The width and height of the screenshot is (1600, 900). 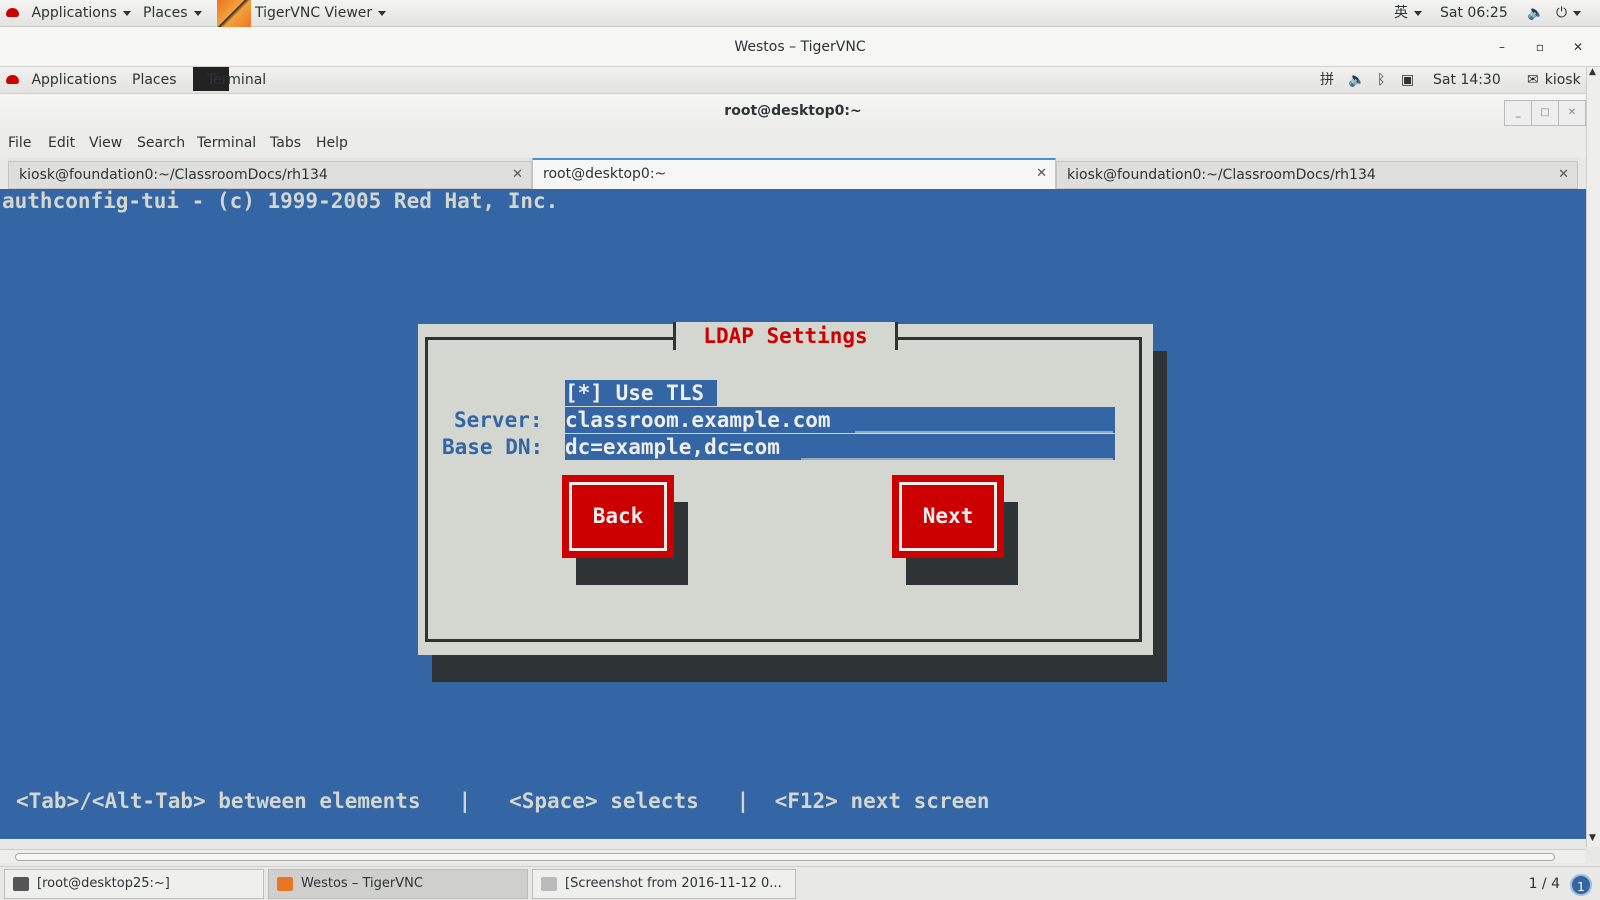 I want to click on menu-edit: Edit, so click(x=61, y=143).